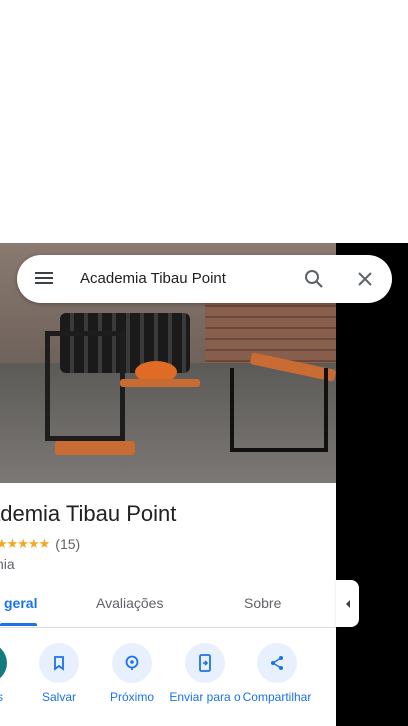 This screenshot has width=408, height=726. I want to click on save-button: Salvar, so click(59, 673).